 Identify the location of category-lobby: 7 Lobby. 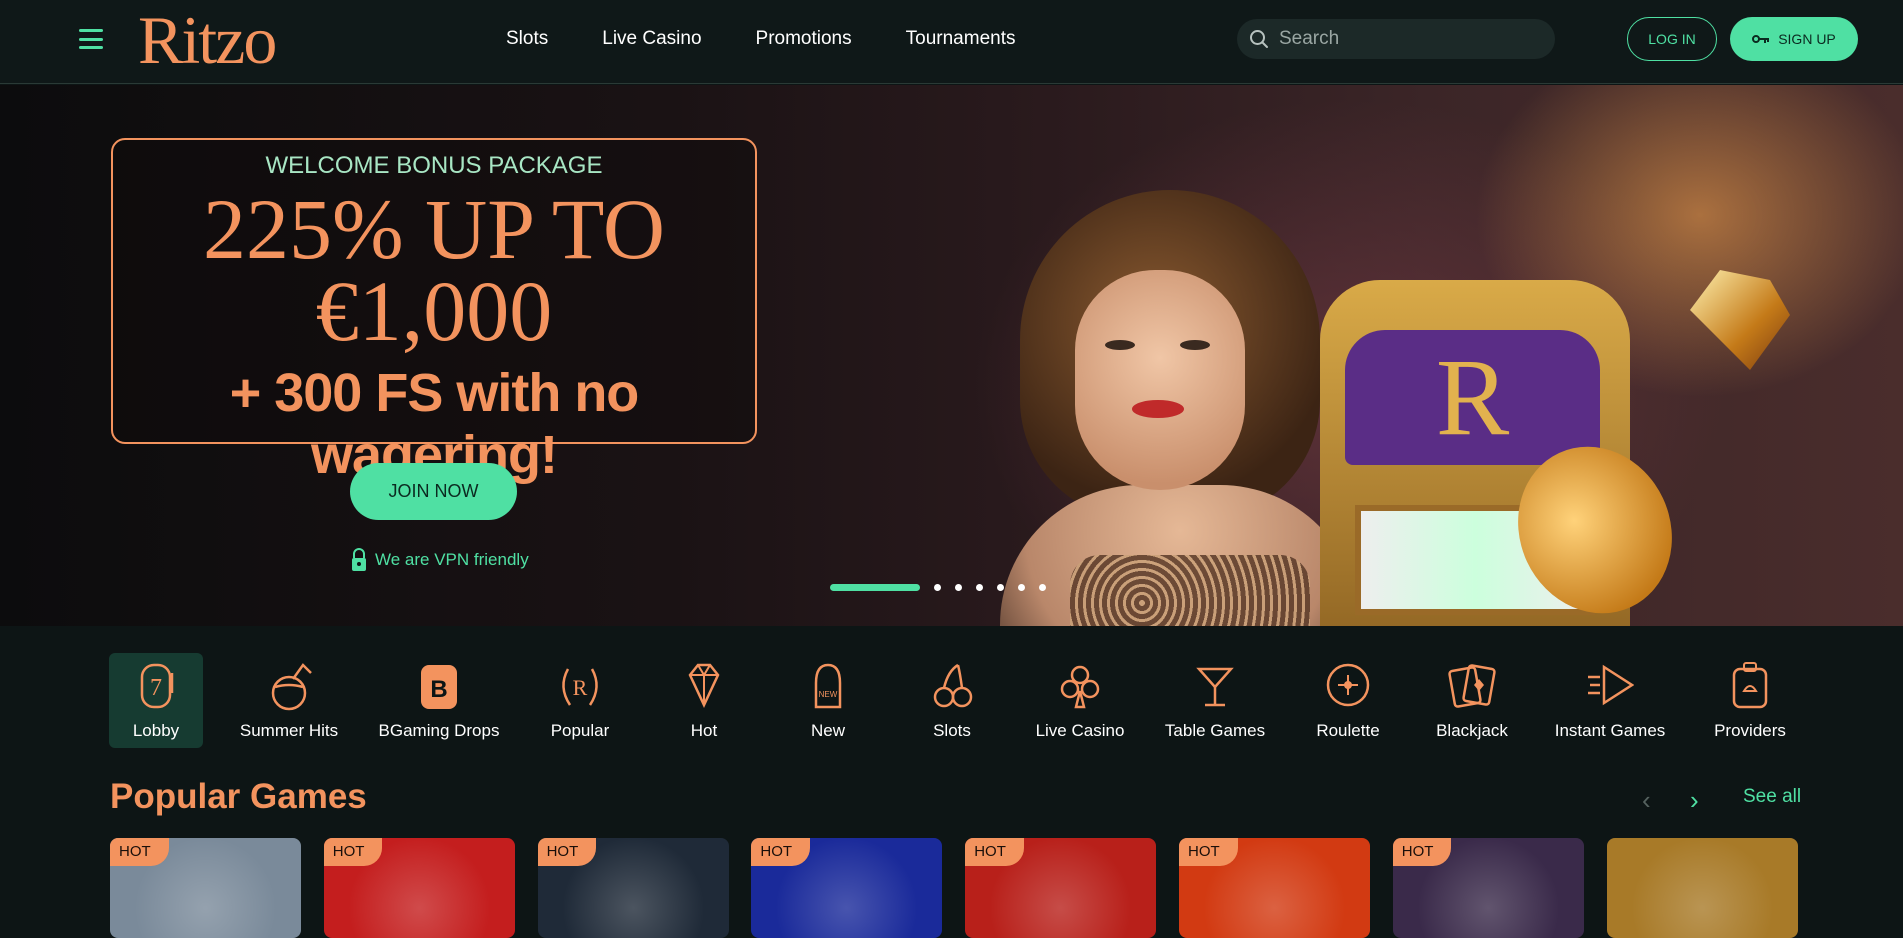
(156, 700).